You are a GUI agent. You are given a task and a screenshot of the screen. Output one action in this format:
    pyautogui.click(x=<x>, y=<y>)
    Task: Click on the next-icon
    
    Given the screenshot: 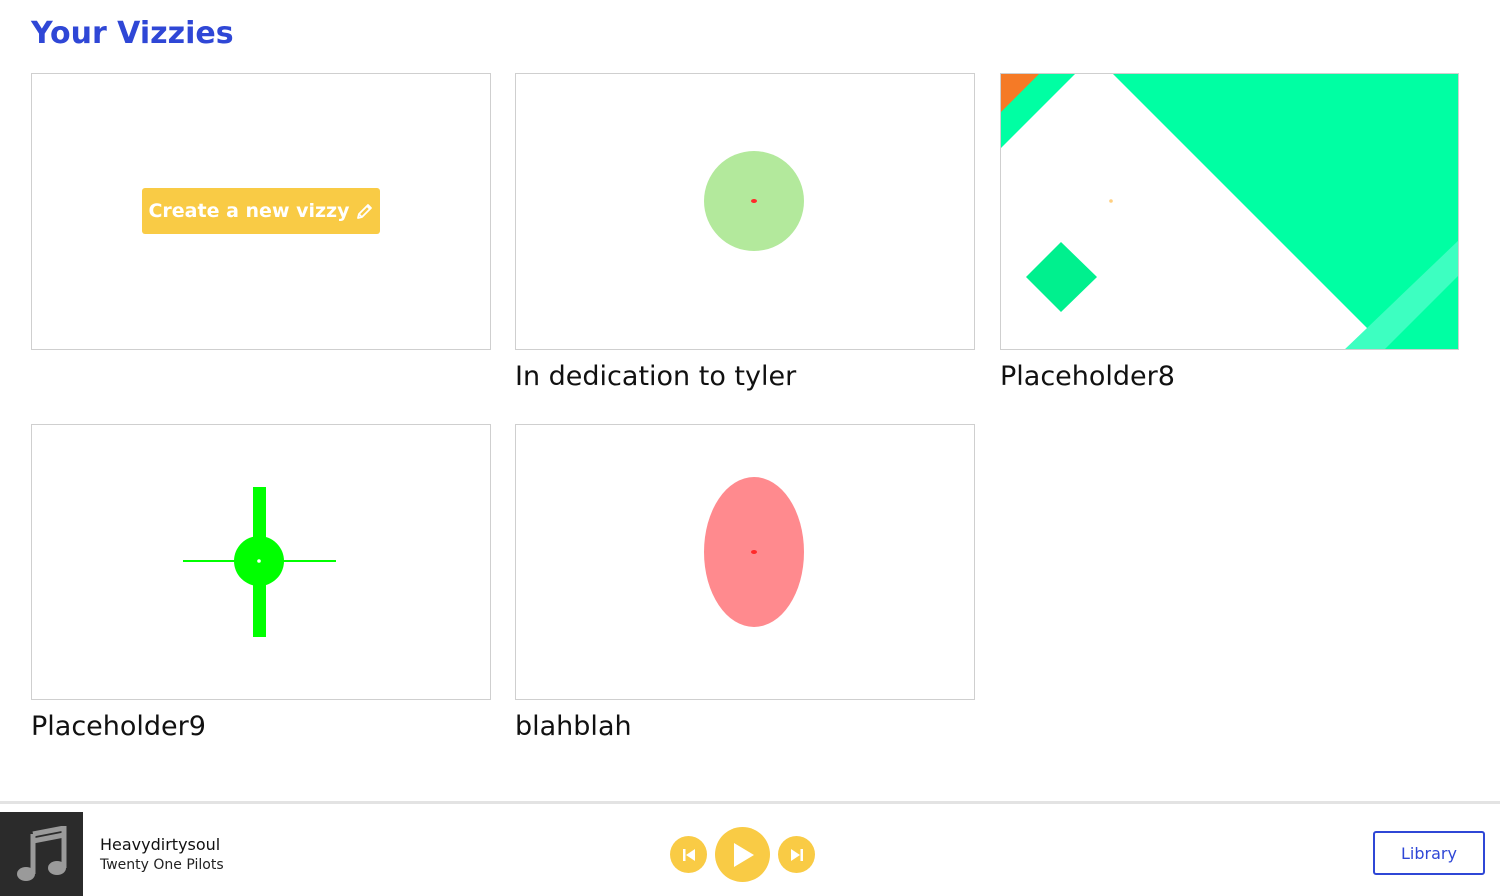 What is the action you would take?
    pyautogui.click(x=796, y=854)
    